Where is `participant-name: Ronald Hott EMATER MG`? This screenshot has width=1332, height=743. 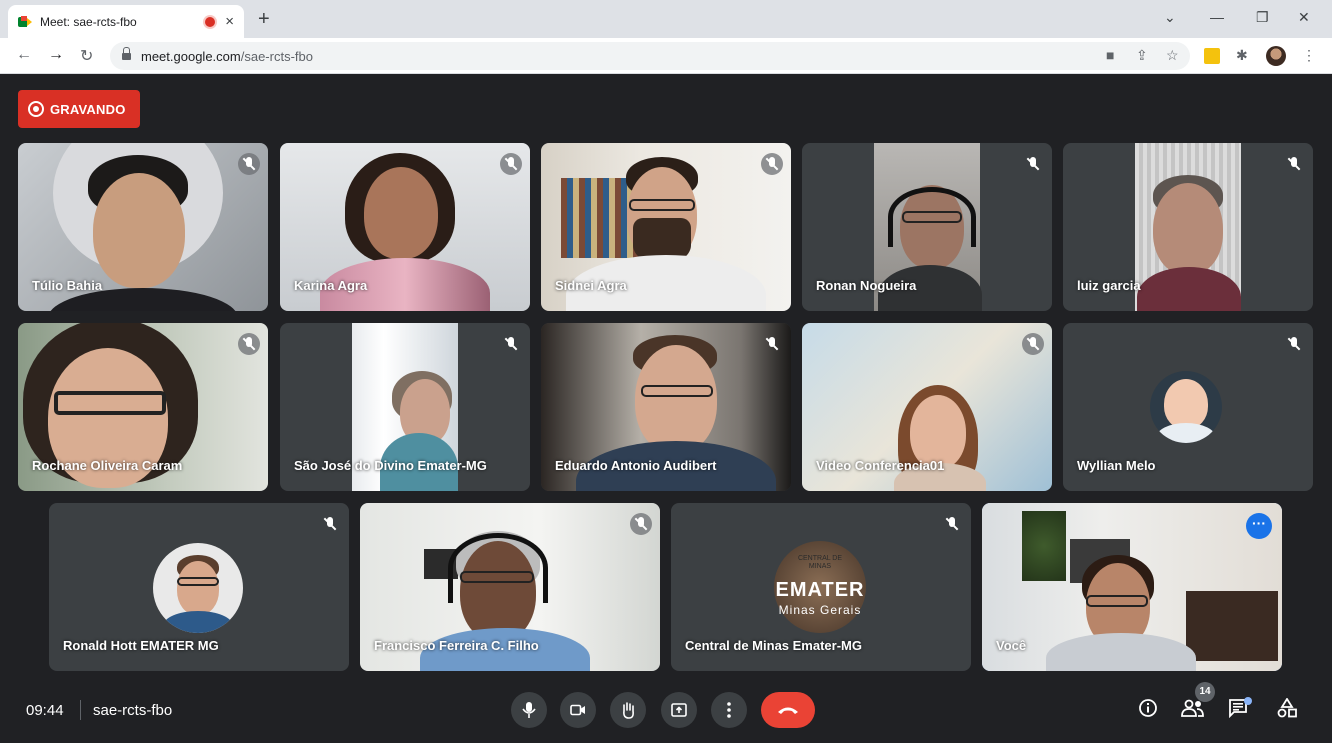 participant-name: Ronald Hott EMATER MG is located at coordinates (141, 645).